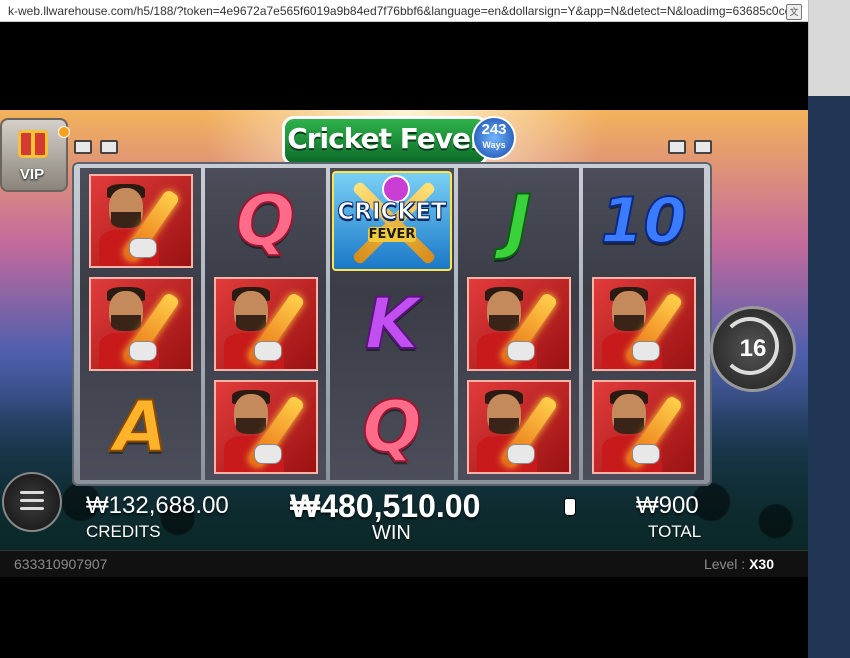 This screenshot has width=850, height=658. I want to click on reel-cell: A, so click(140, 427).